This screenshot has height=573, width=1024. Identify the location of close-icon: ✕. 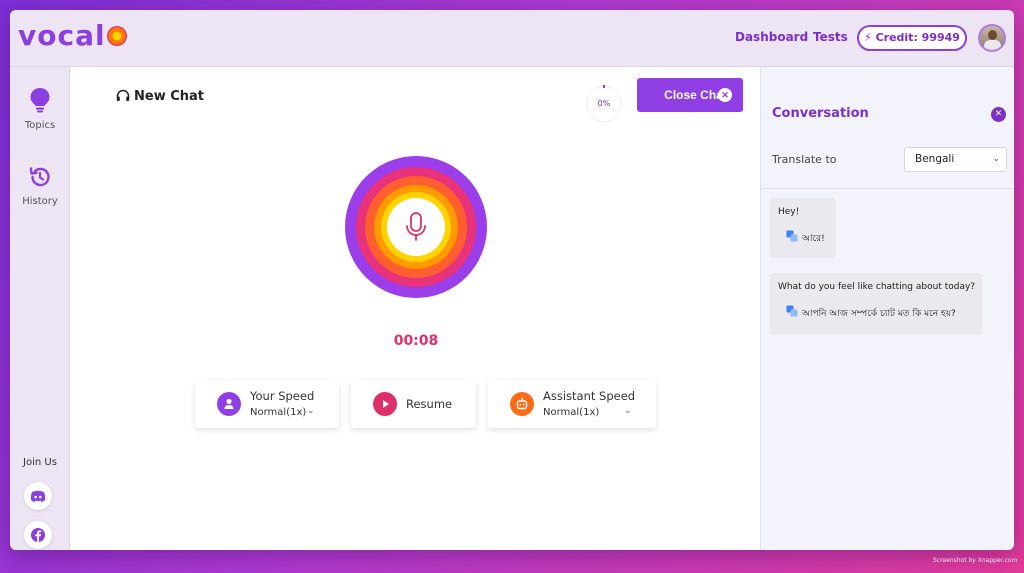
(725, 95).